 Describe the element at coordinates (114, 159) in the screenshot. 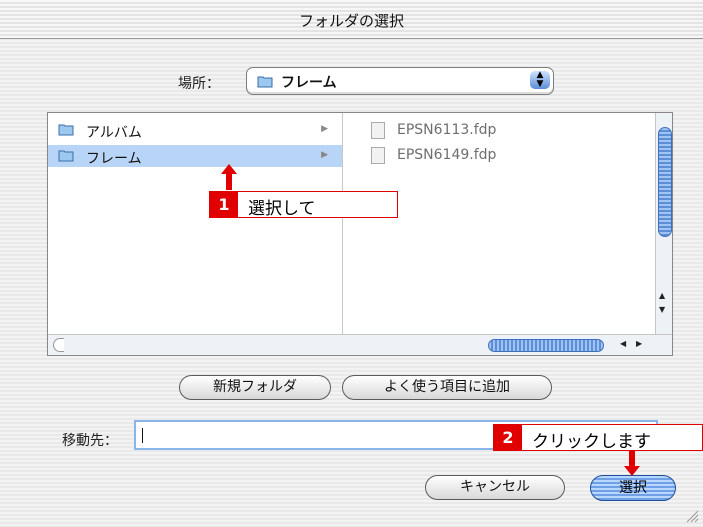

I see `list-item-label: フレーム` at that location.